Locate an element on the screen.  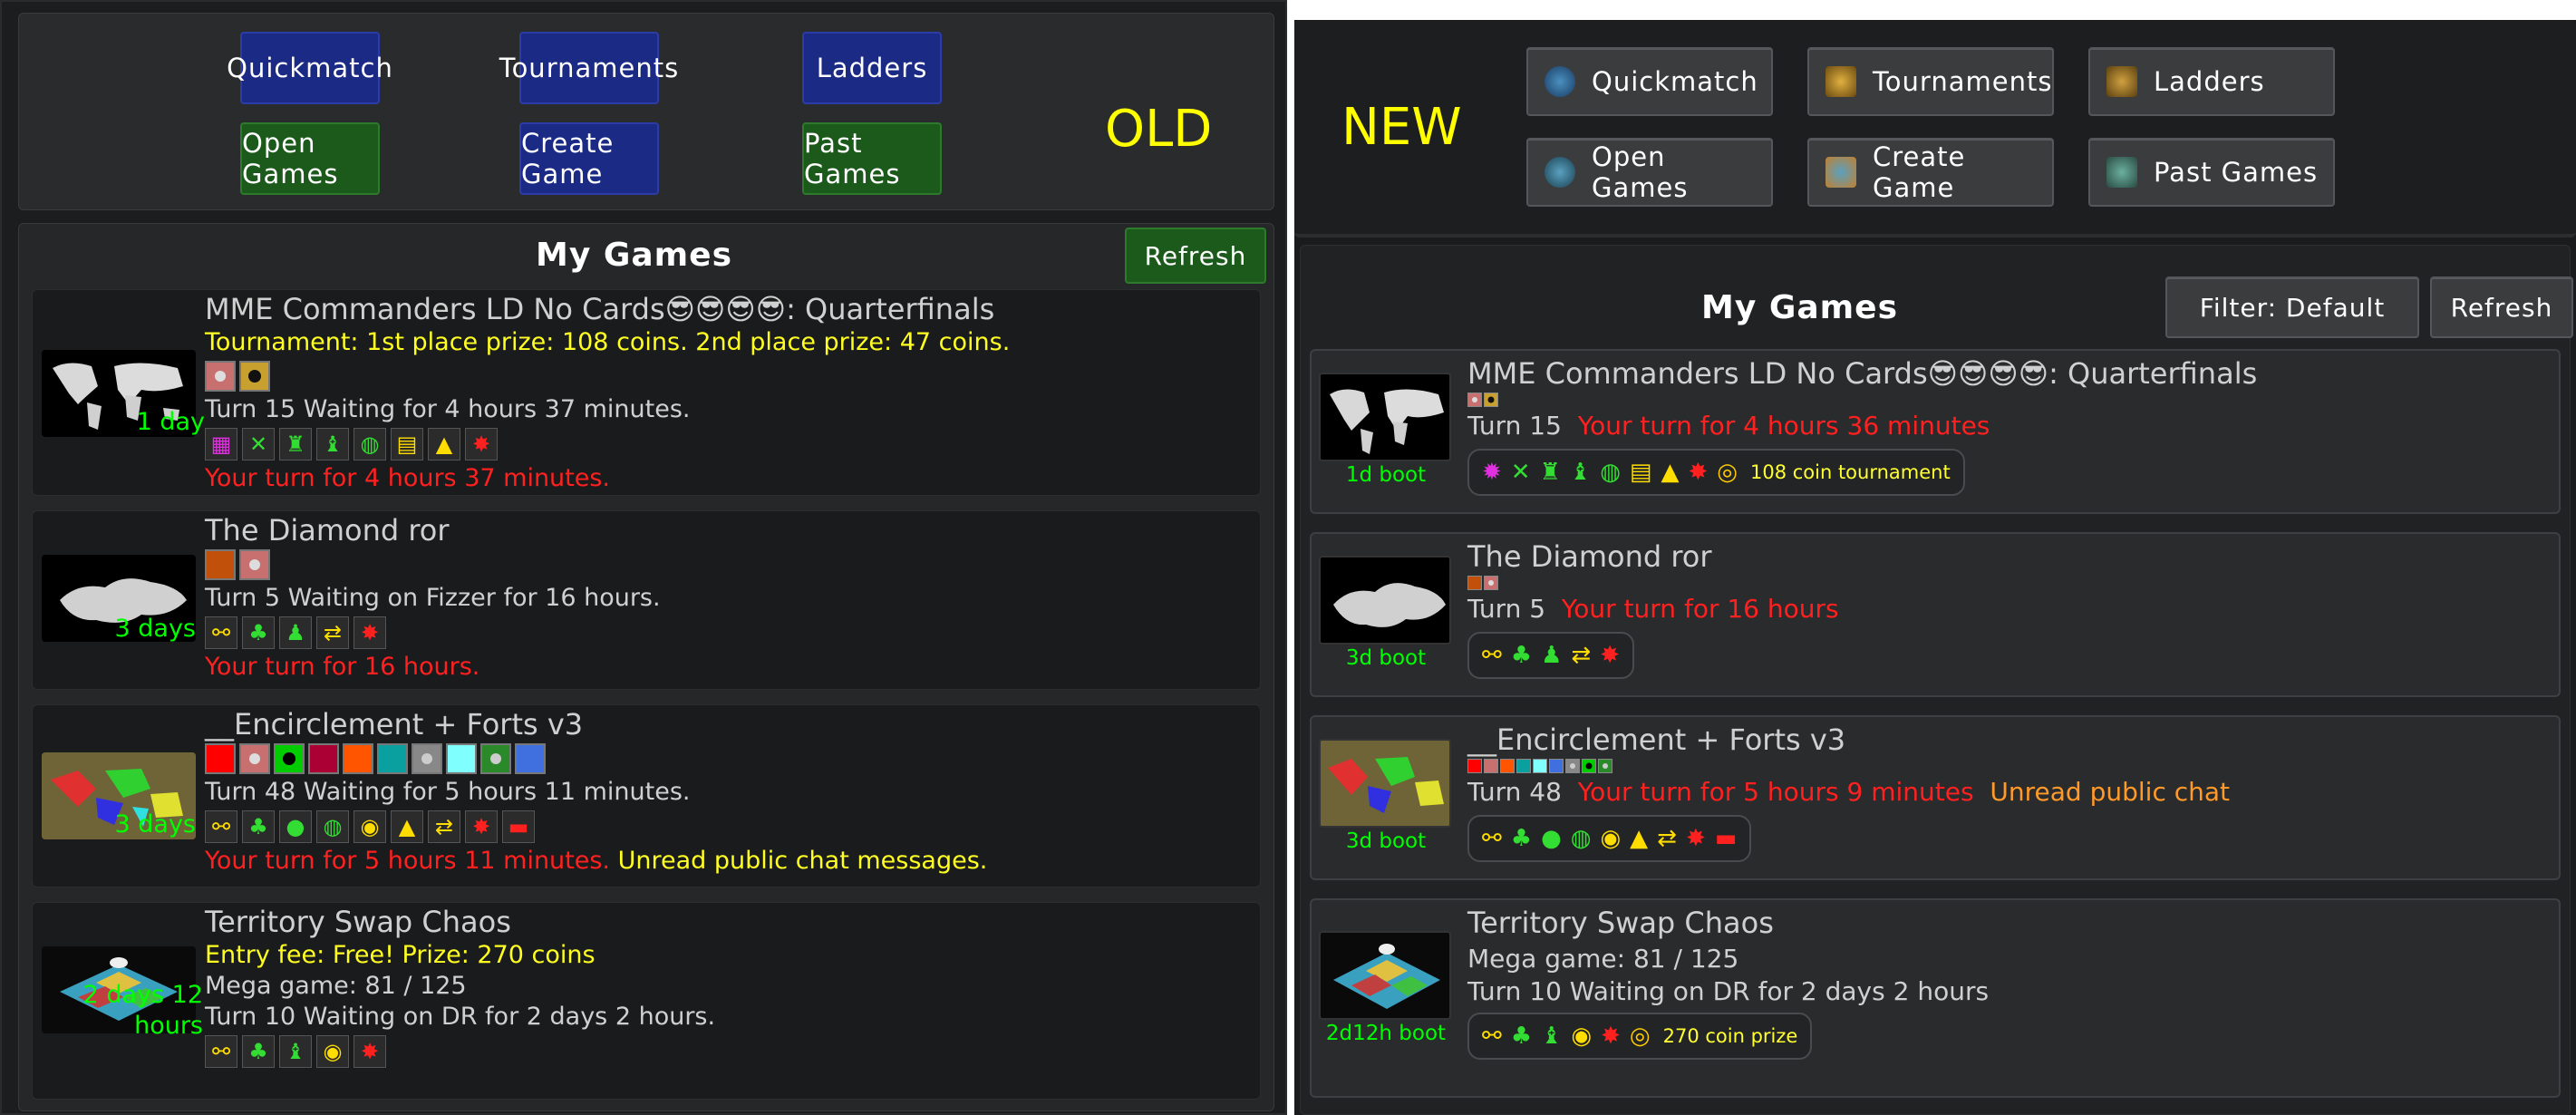
new-tournaments-button: Tournaments is located at coordinates (1930, 81).